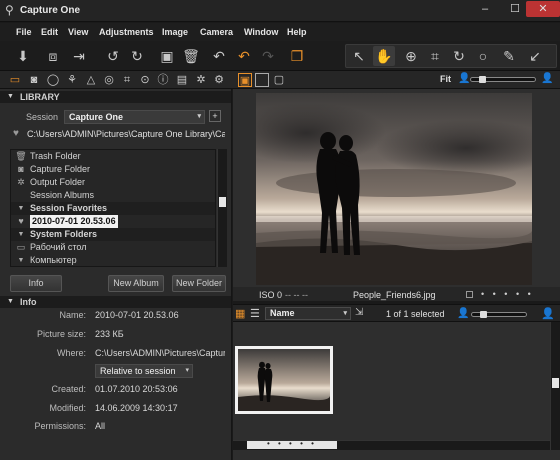 The width and height of the screenshot is (560, 460). What do you see at coordinates (40, 97) in the screenshot?
I see `library-title: LIBRARY` at bounding box center [40, 97].